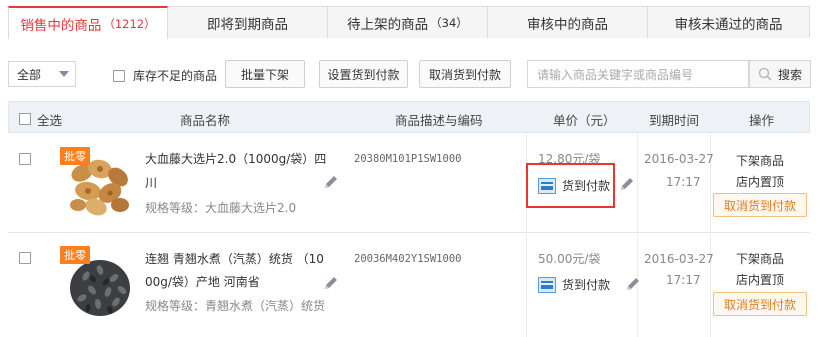  What do you see at coordinates (61, 25) in the screenshot?
I see `tab-label: 销售中的商品` at bounding box center [61, 25].